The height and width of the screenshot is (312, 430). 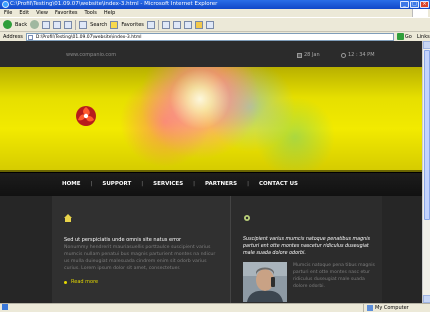 What do you see at coordinates (215, 13) in the screenshot?
I see `menu-bar: File Edit View Favorites Tools Help` at bounding box center [215, 13].